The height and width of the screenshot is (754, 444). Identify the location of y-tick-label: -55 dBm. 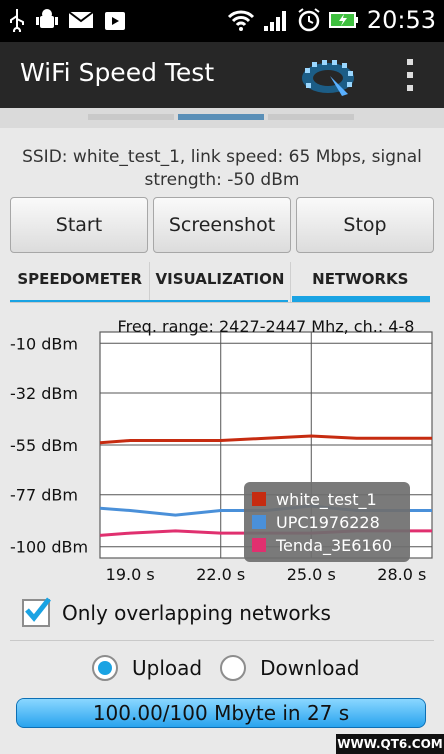
(44, 445).